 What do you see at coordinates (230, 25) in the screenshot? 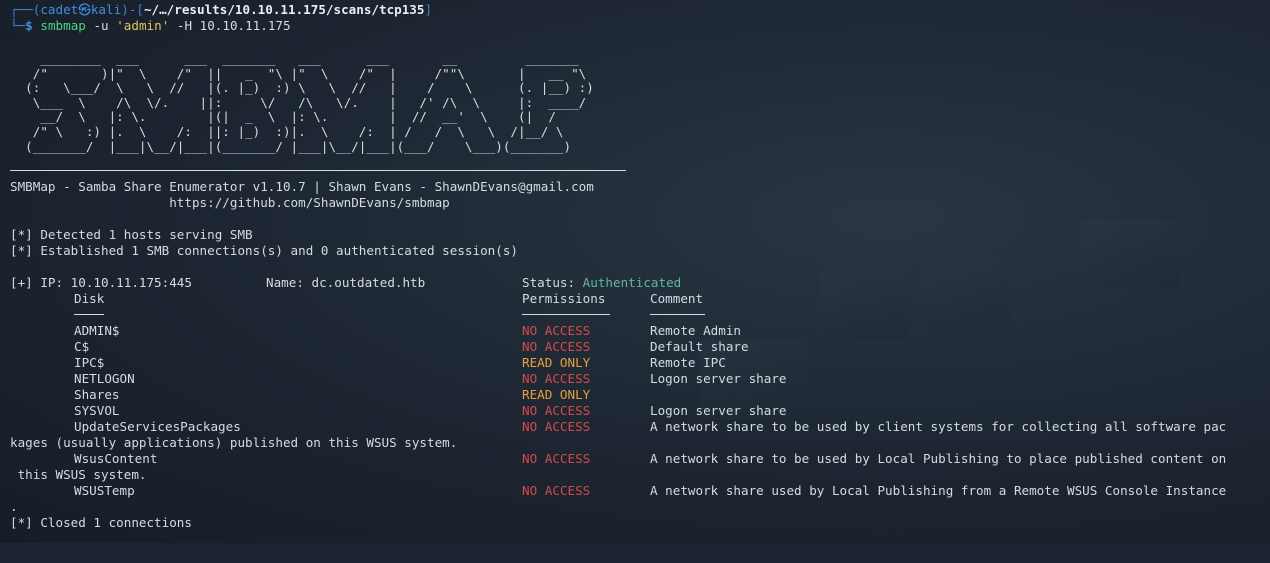
I see `command-host-arg: -H 10.10.11.175` at bounding box center [230, 25].